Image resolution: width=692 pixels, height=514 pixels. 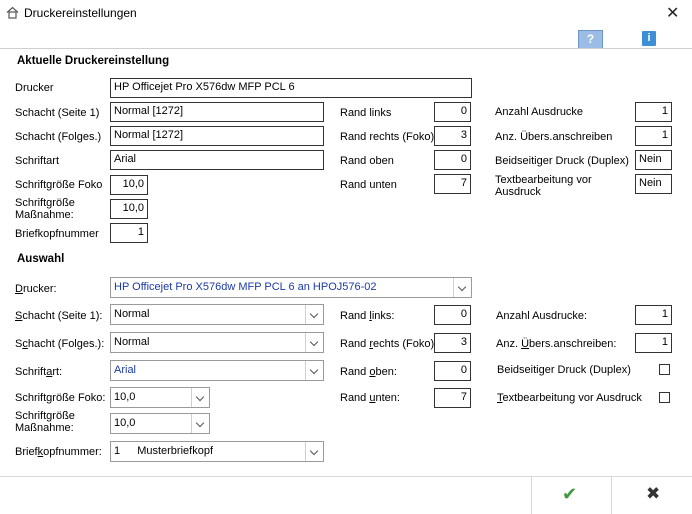 What do you see at coordinates (39, 372) in the screenshot?
I see `selection-font-label: Schriftart:` at bounding box center [39, 372].